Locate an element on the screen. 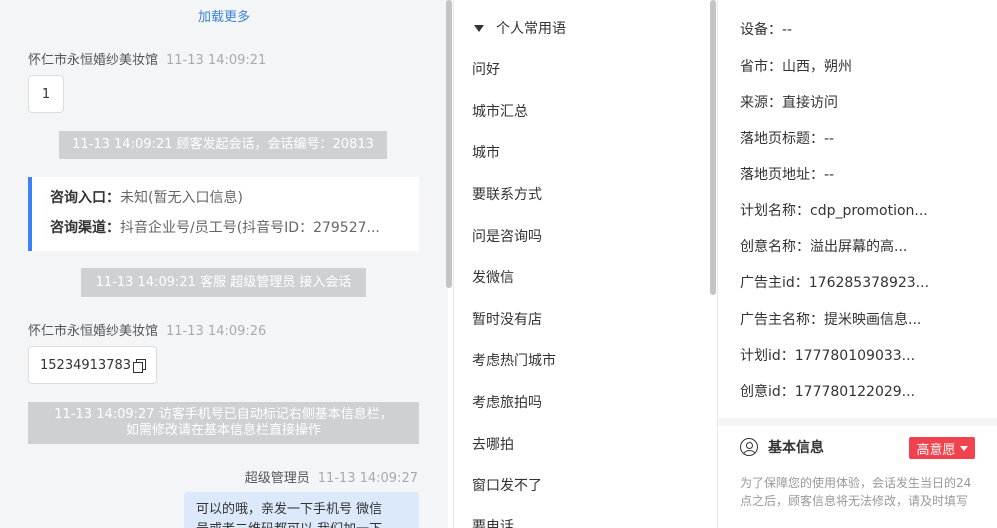 This screenshot has width=997, height=528. message-time: 11-13 14:09:21 is located at coordinates (216, 60).